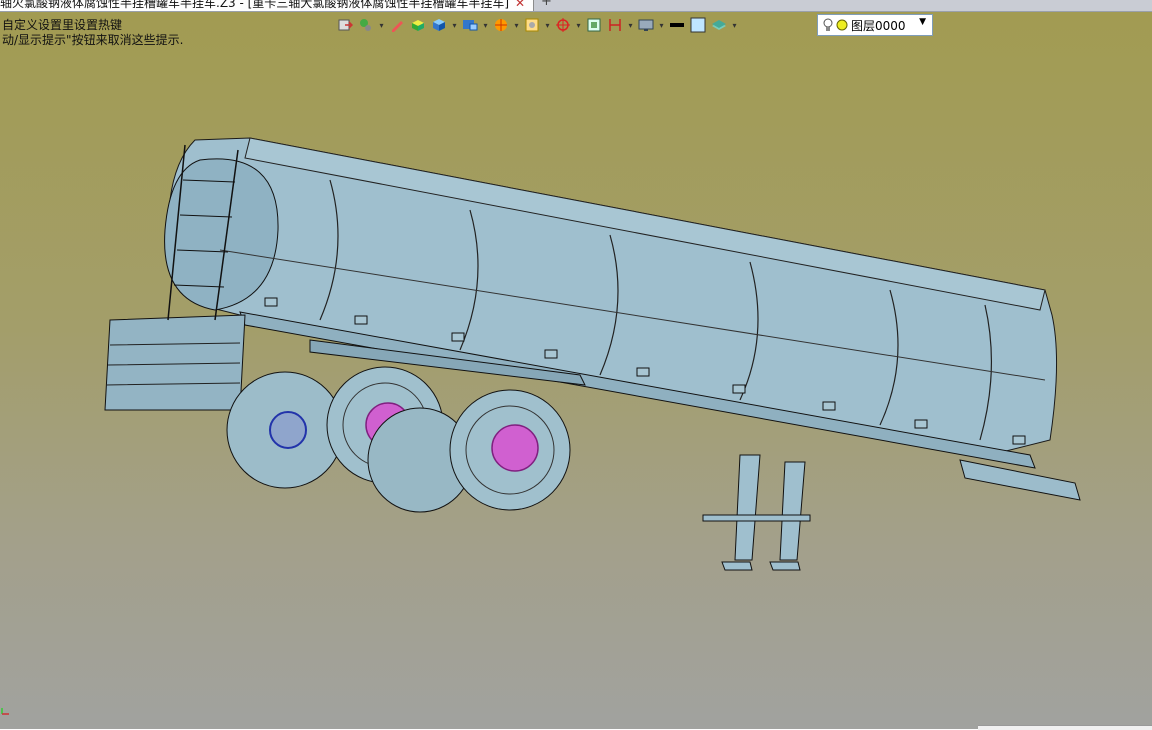  Describe the element at coordinates (5, 711) in the screenshot. I see `axis-indicator-icon` at that location.